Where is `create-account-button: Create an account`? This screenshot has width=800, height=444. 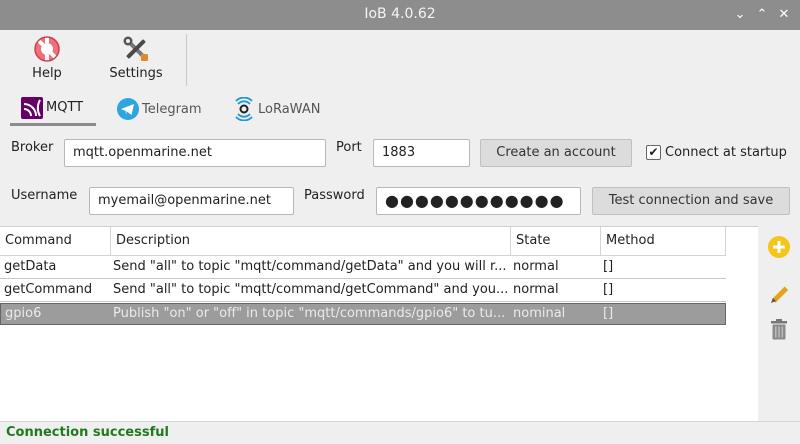
create-account-button: Create an account is located at coordinates (556, 153).